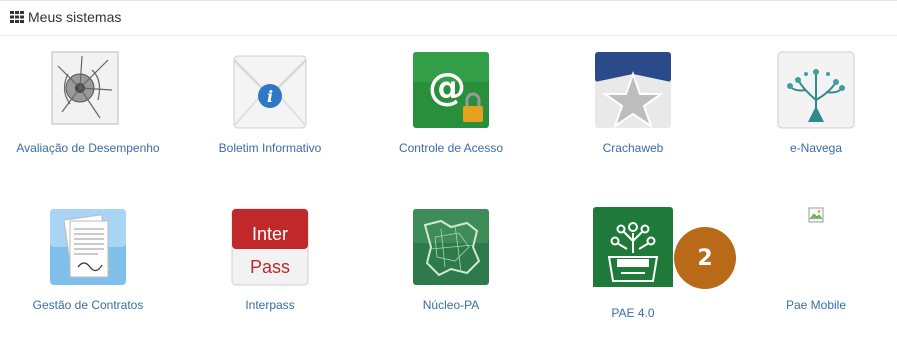 The width and height of the screenshot is (897, 343). Describe the element at coordinates (270, 267) in the screenshot. I see `interpass-bottom-text: Pass` at that location.